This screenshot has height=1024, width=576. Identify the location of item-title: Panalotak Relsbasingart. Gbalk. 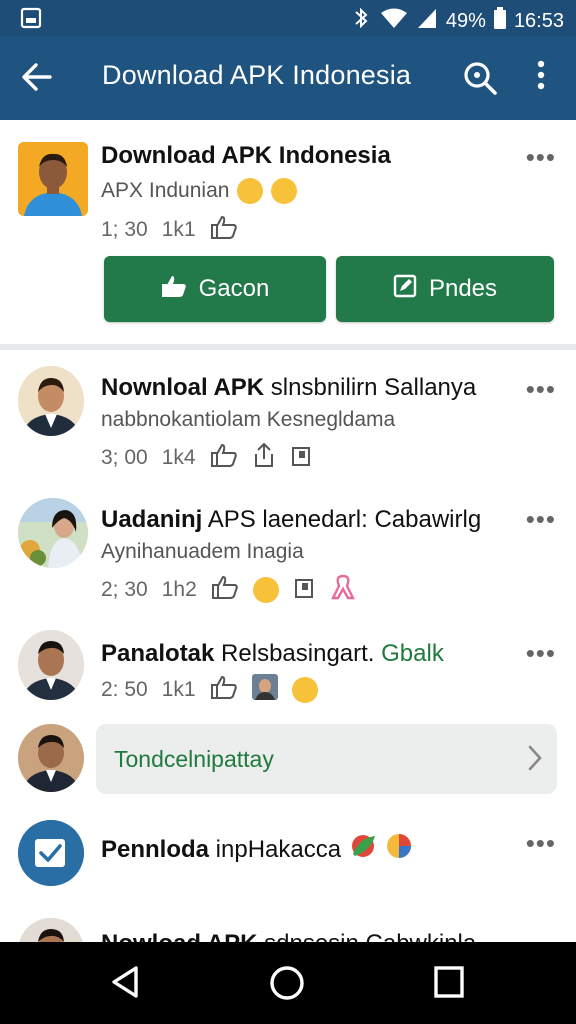
(272, 654).